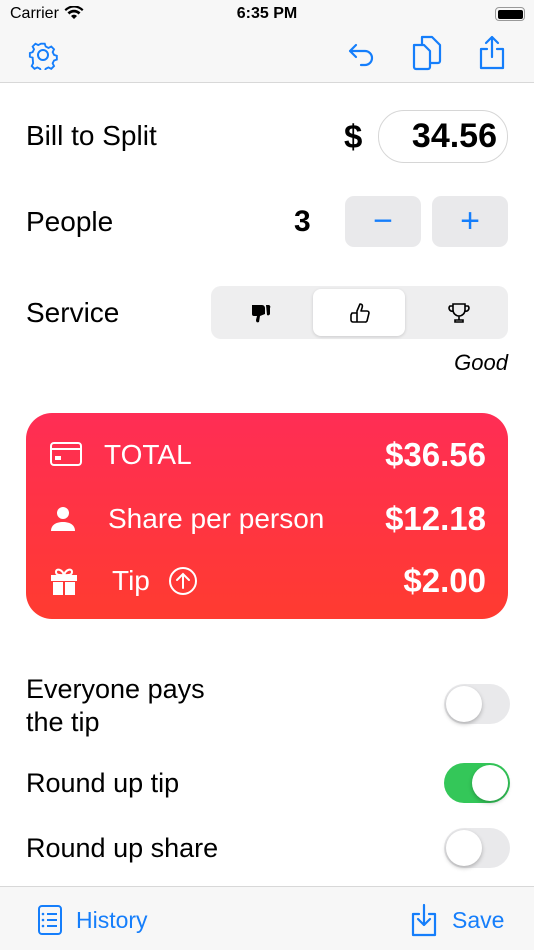  I want to click on battery-icon, so click(510, 14).